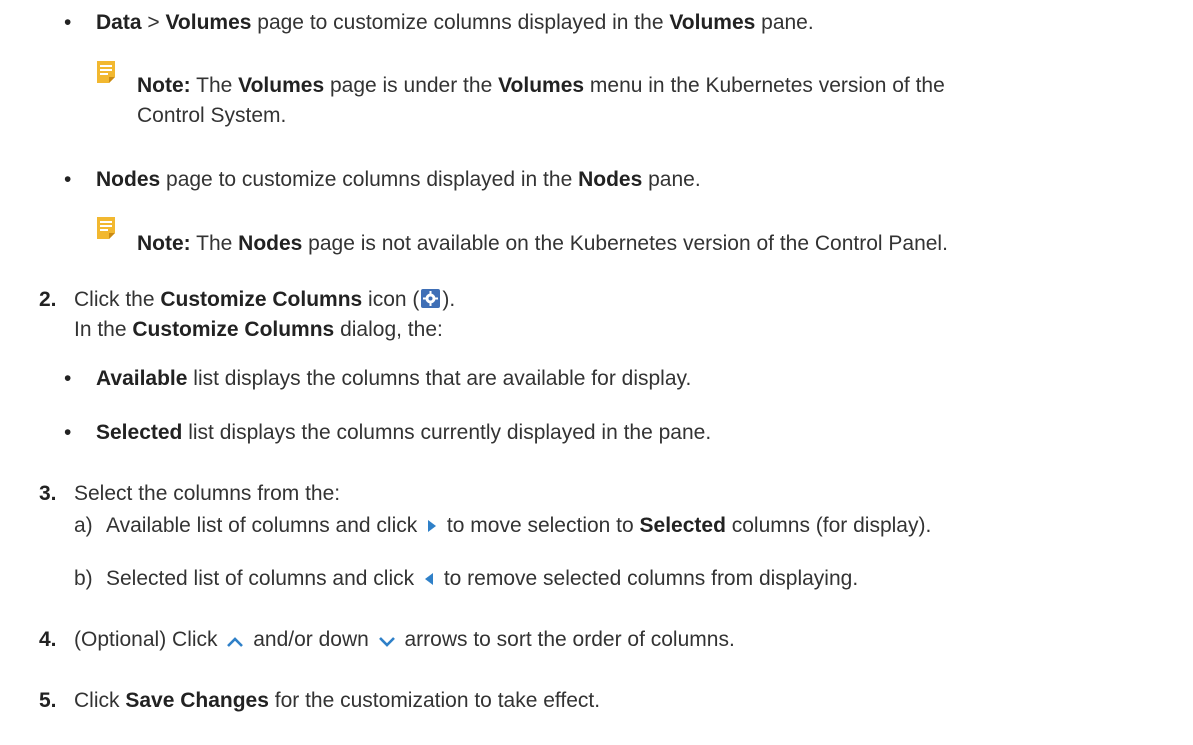  What do you see at coordinates (311, 639) in the screenshot?
I see `text: and/or down` at bounding box center [311, 639].